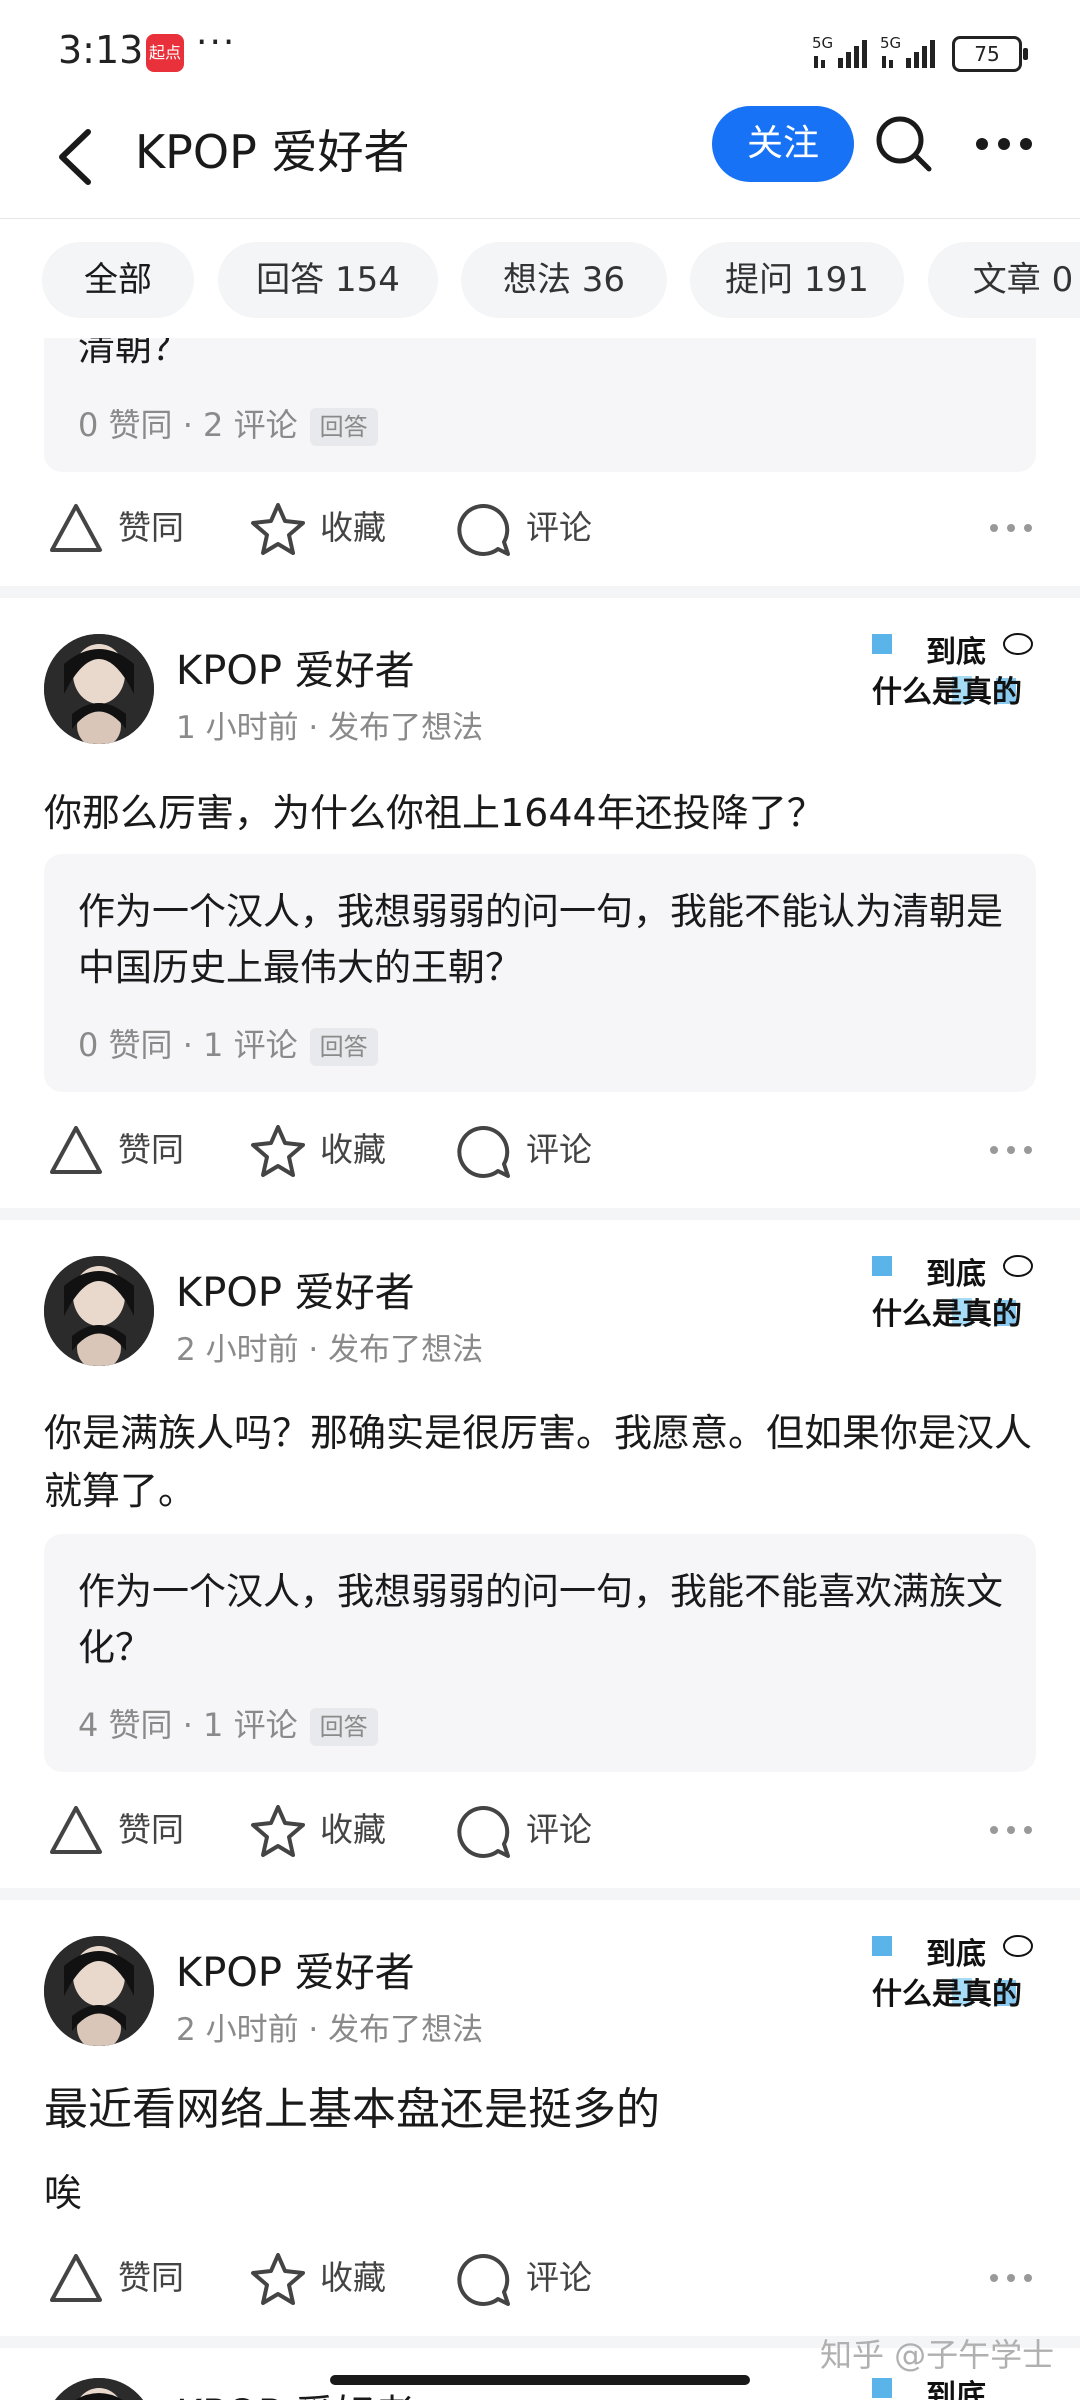 This screenshot has width=1080, height=2400. What do you see at coordinates (990, 54) in the screenshot?
I see `battery-icon: 75` at bounding box center [990, 54].